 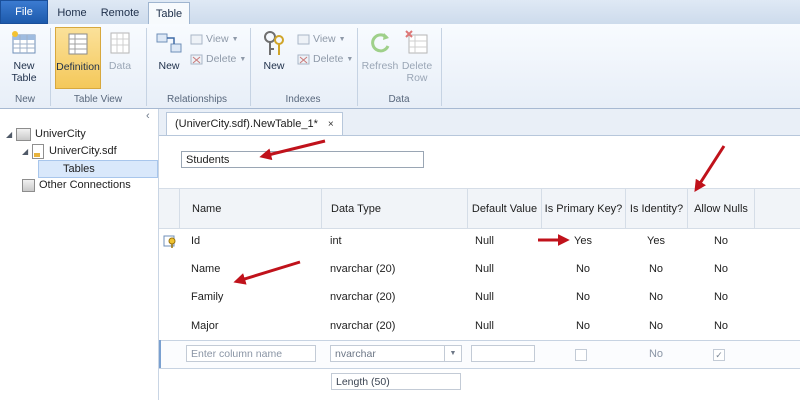 What do you see at coordinates (169, 13) in the screenshot?
I see `tab-table: Table` at bounding box center [169, 13].